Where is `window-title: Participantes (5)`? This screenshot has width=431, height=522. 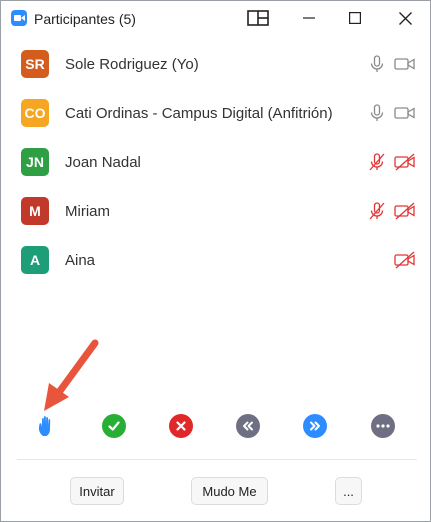
window-title: Participantes (5) is located at coordinates (85, 19).